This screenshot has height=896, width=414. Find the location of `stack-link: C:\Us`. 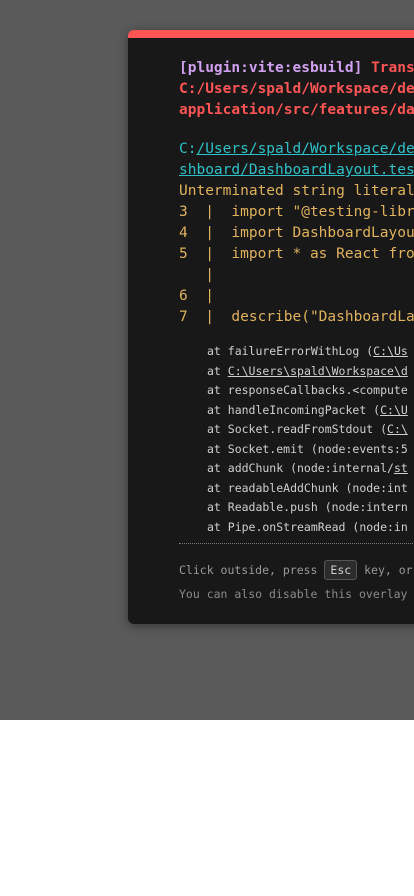

stack-link: C:\Us is located at coordinates (390, 351).